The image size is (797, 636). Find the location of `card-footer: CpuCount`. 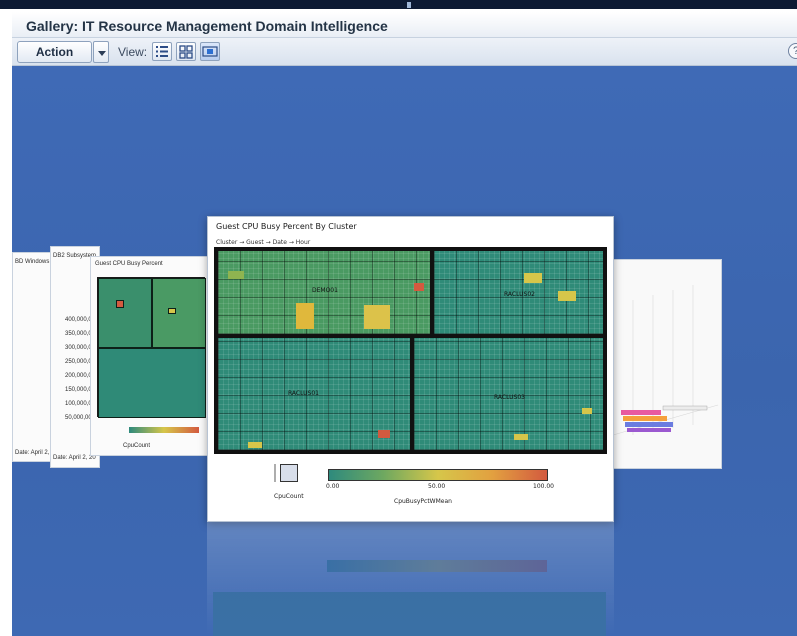

card-footer: CpuCount is located at coordinates (137, 446).